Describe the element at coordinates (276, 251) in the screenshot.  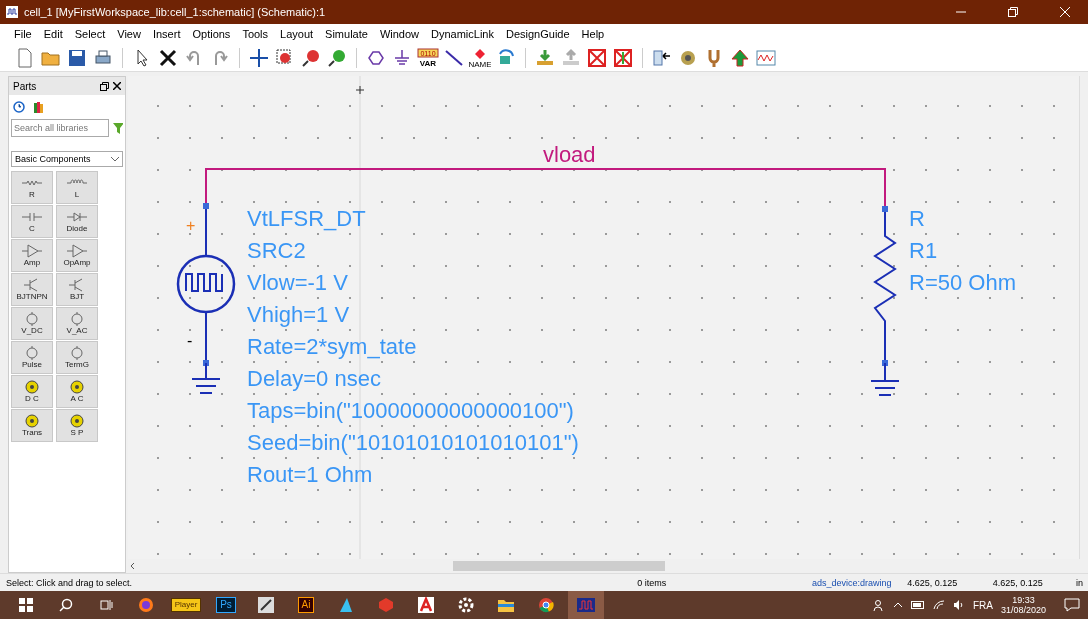
I see `component-parameter: SRC2` at that location.